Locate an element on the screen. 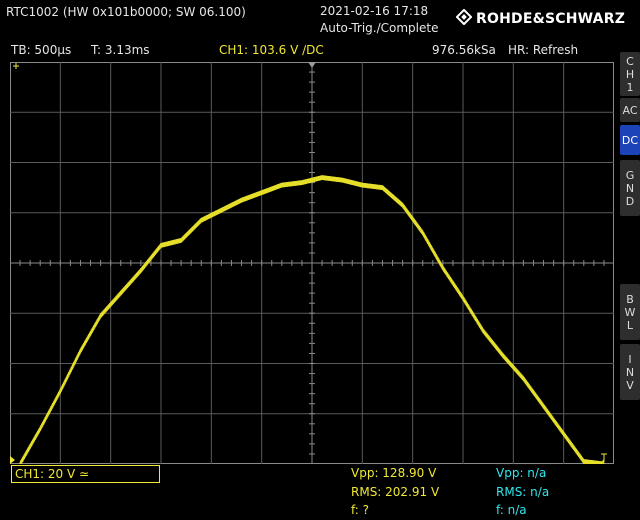 Image resolution: width=640 pixels, height=520 pixels. bwl-button: B W L is located at coordinates (630, 312).